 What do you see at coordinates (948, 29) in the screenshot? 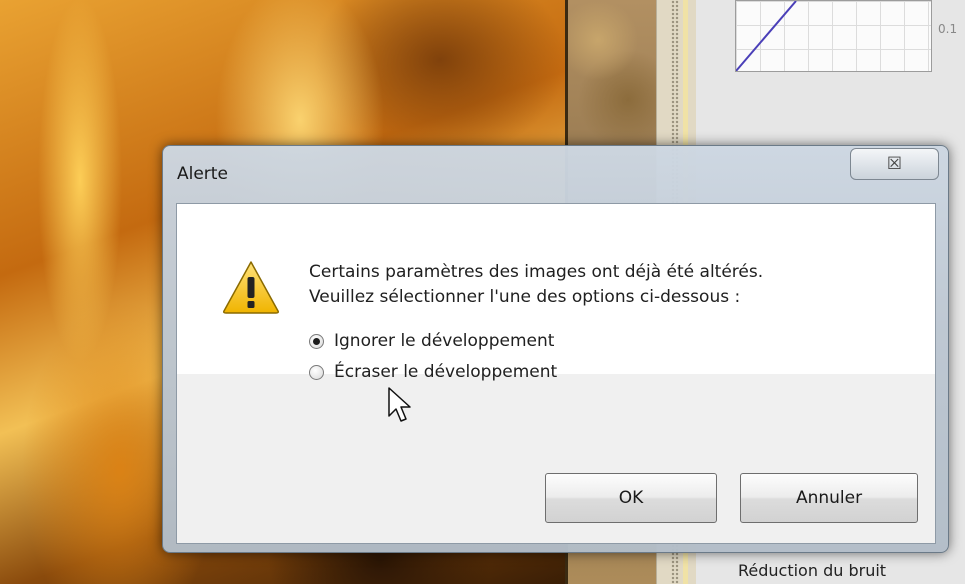
I see `graph-tick-label: 0.1` at bounding box center [948, 29].